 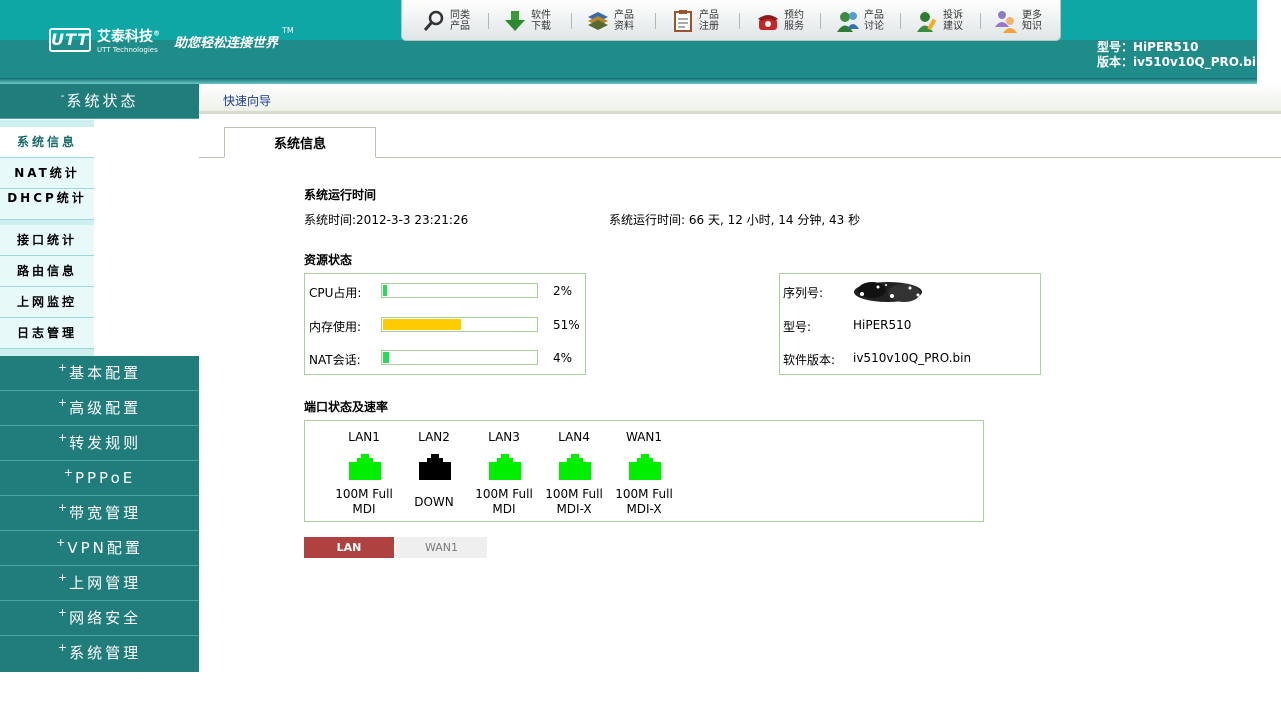 I want to click on submenu-internet-monitor: 上网监控, so click(x=47, y=302).